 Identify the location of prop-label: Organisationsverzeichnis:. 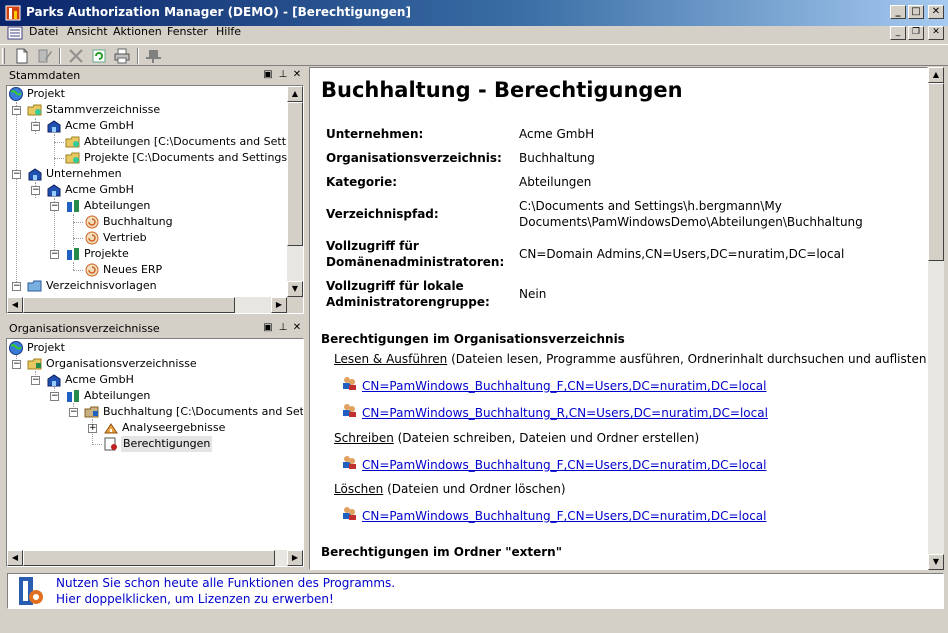
(414, 158).